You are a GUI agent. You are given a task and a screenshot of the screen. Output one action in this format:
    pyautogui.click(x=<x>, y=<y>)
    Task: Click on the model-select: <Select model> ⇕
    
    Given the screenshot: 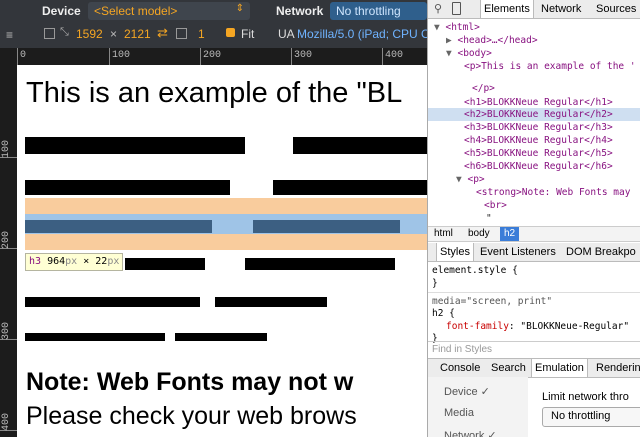 What is the action you would take?
    pyautogui.click(x=169, y=11)
    